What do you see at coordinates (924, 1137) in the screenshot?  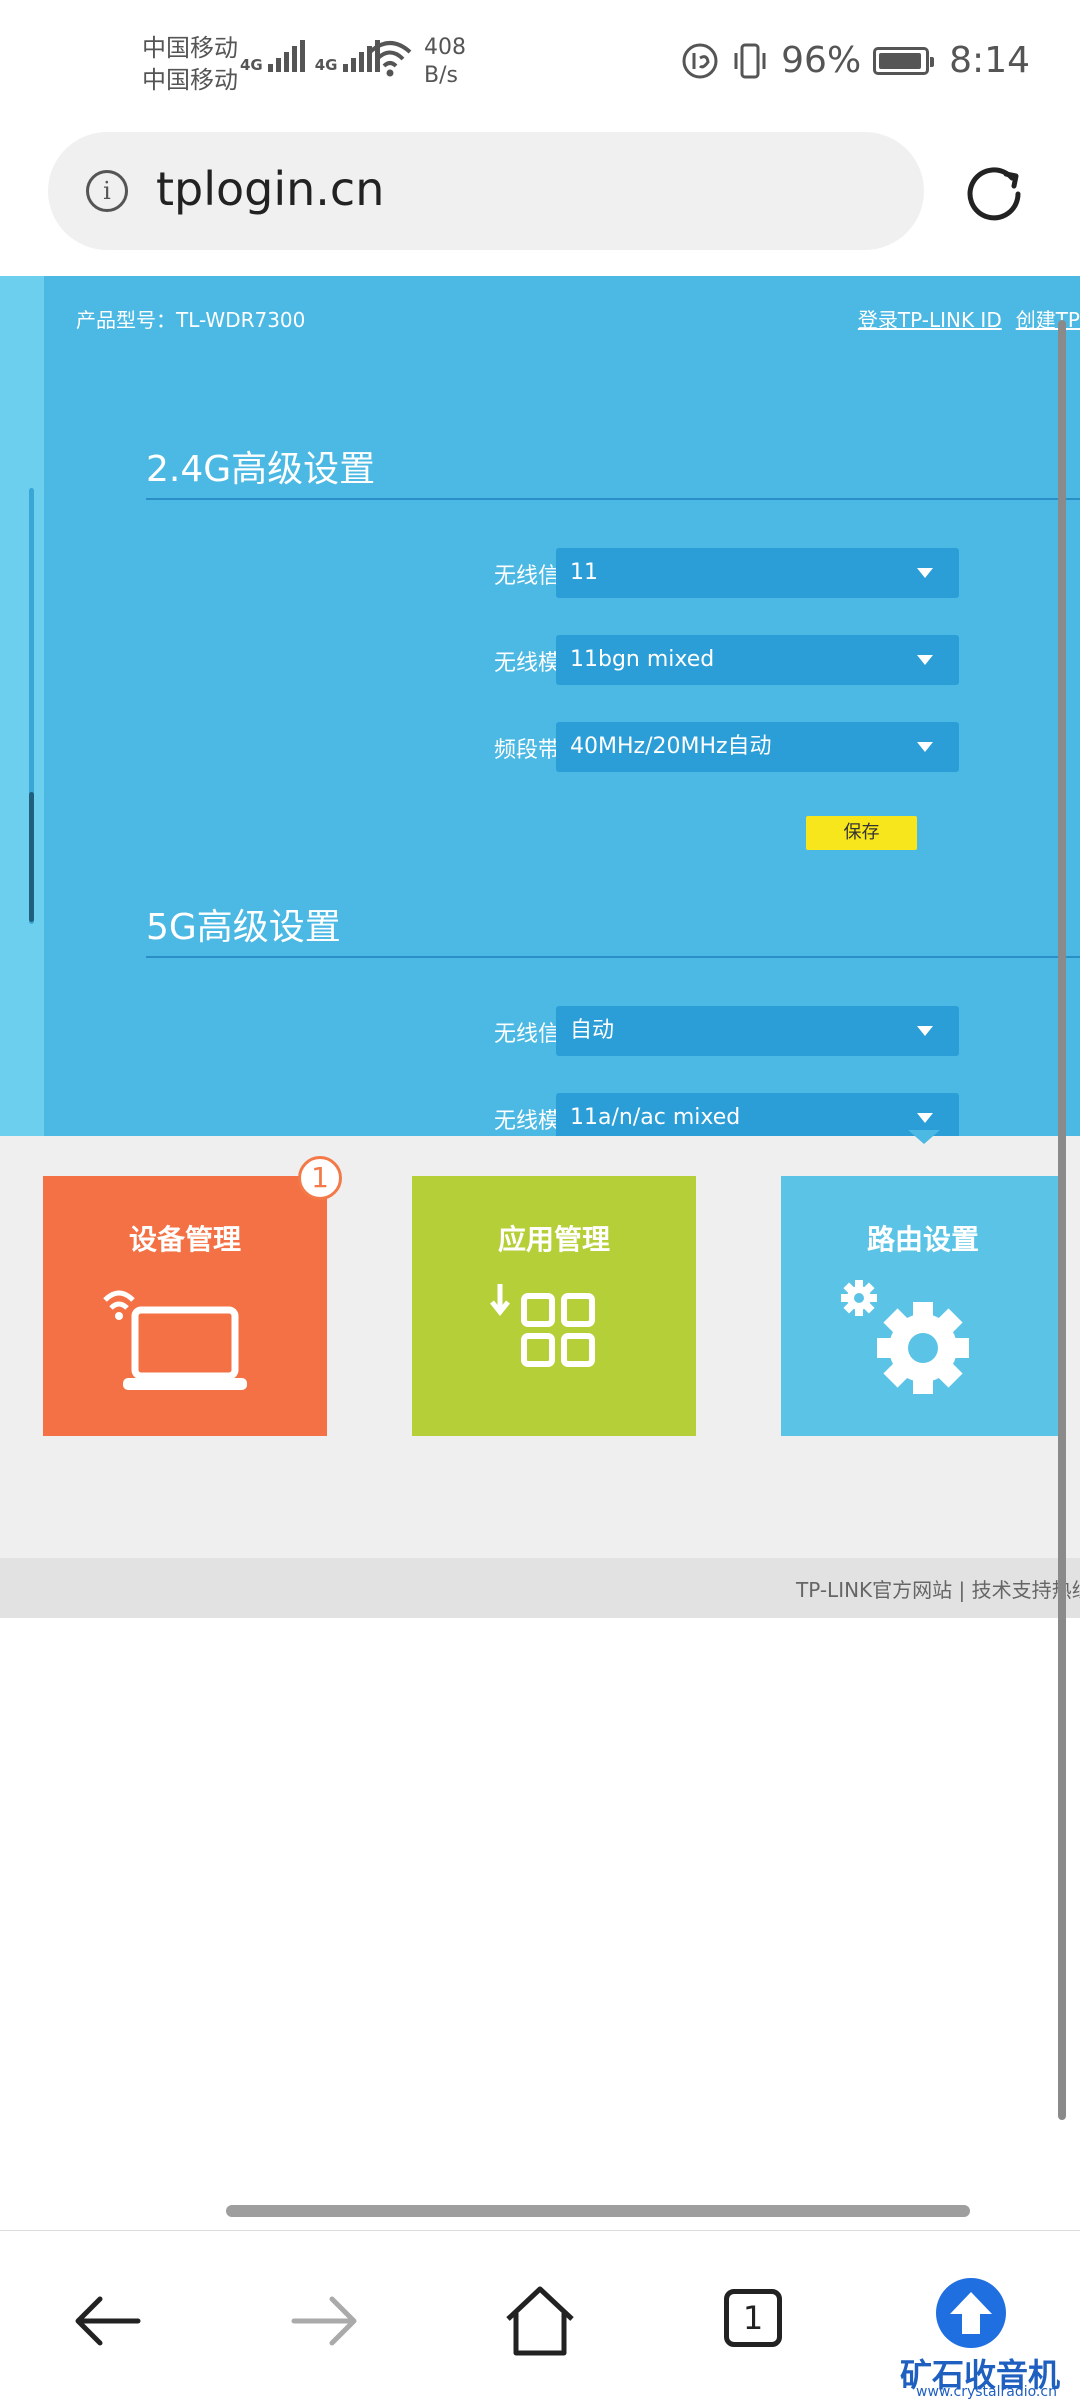 I see `active-tile-pointer` at bounding box center [924, 1137].